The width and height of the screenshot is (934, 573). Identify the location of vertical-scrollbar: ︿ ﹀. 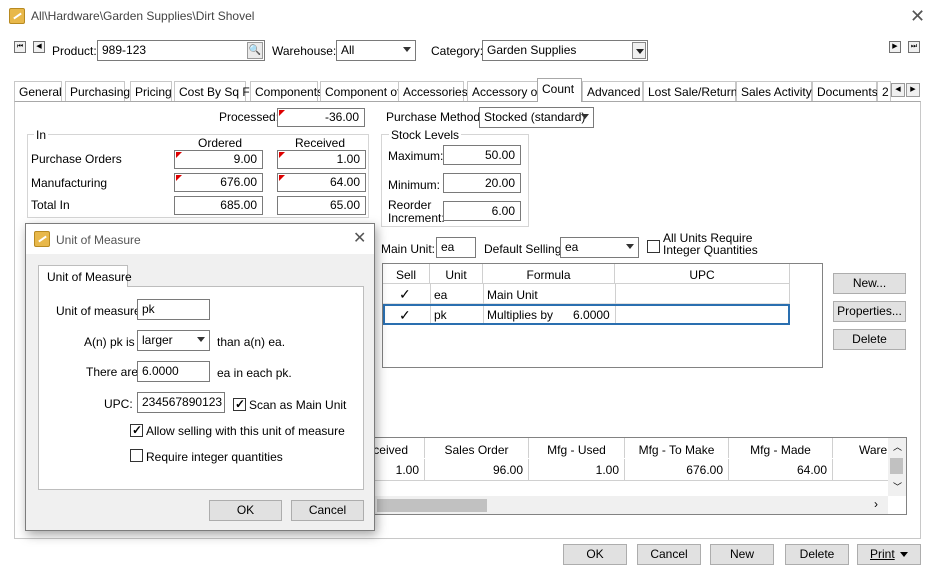
(897, 467).